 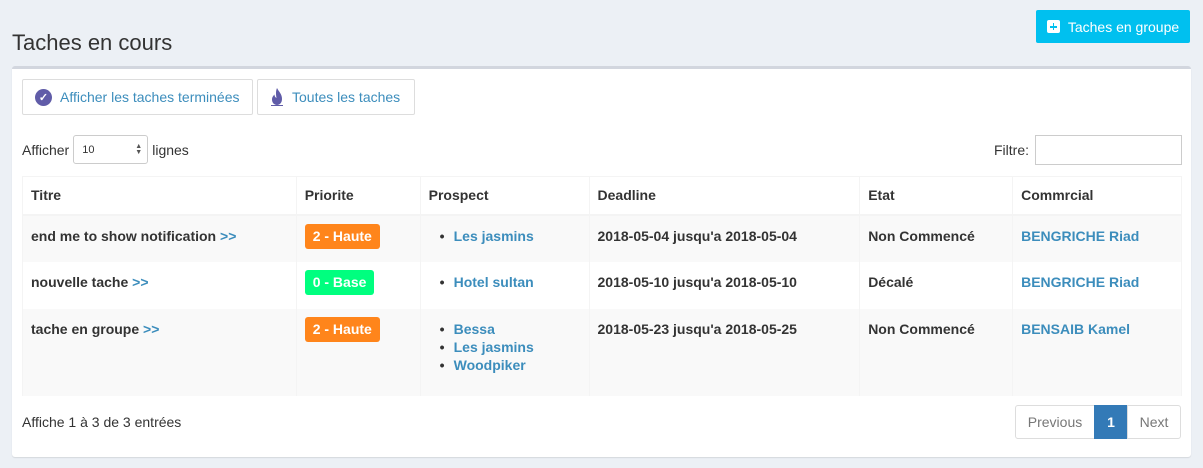 What do you see at coordinates (1011, 150) in the screenshot?
I see `search-label: Filtre:` at bounding box center [1011, 150].